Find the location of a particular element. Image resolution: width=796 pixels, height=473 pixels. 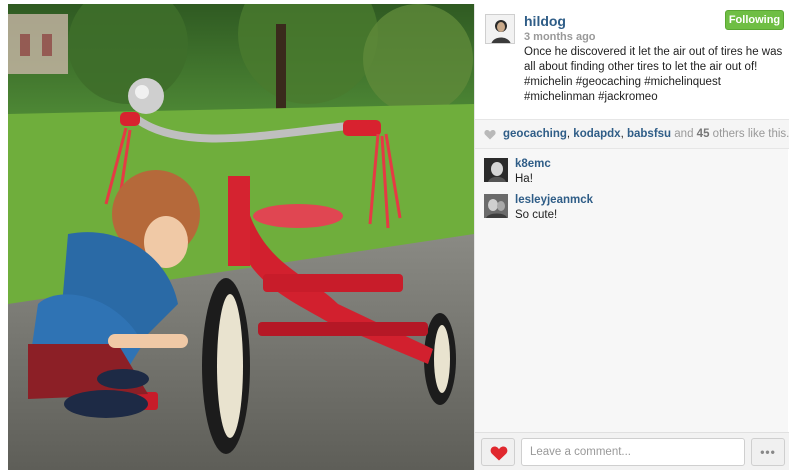

comment-item: k8emc Ha! is located at coordinates (632, 173).